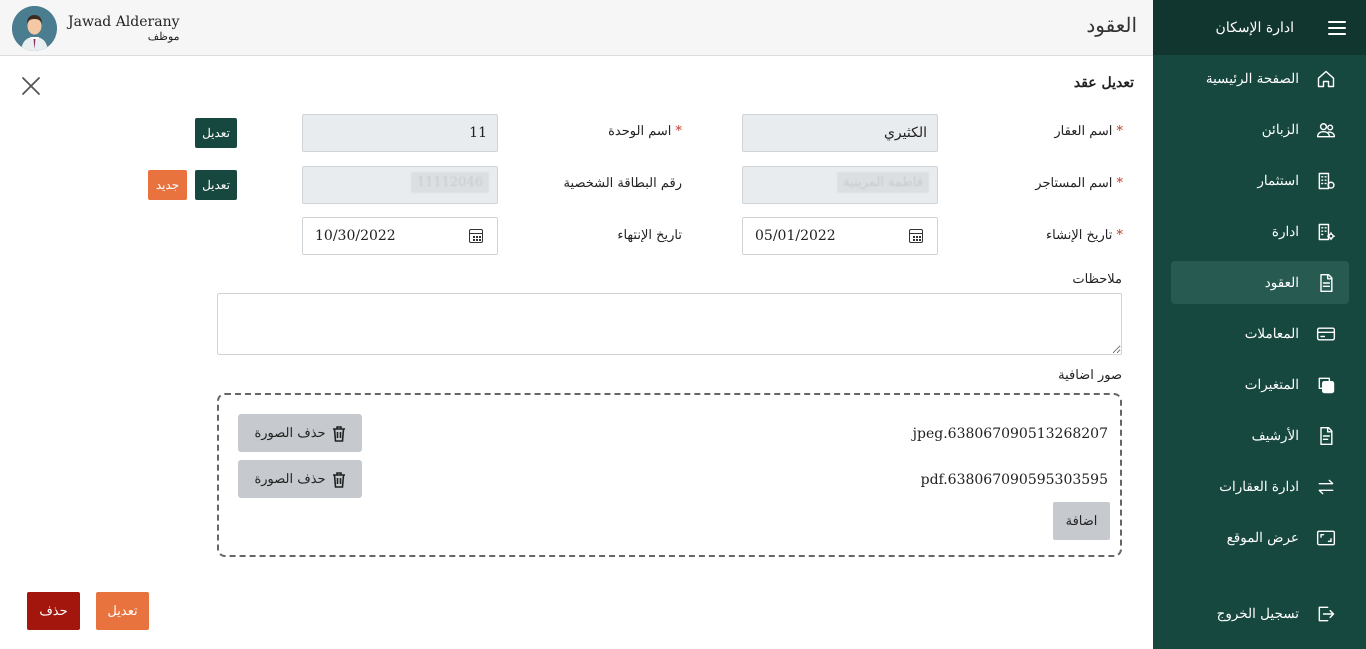 The image size is (1366, 649). Describe the element at coordinates (1326, 538) in the screenshot. I see `screen-icon` at that location.